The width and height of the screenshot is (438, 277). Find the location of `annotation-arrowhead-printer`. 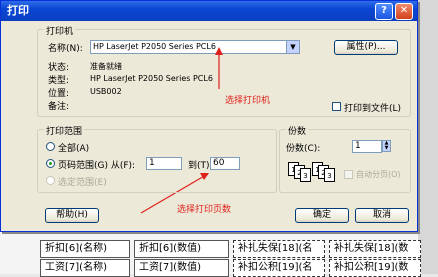

annotation-arrowhead-printer is located at coordinates (219, 51).